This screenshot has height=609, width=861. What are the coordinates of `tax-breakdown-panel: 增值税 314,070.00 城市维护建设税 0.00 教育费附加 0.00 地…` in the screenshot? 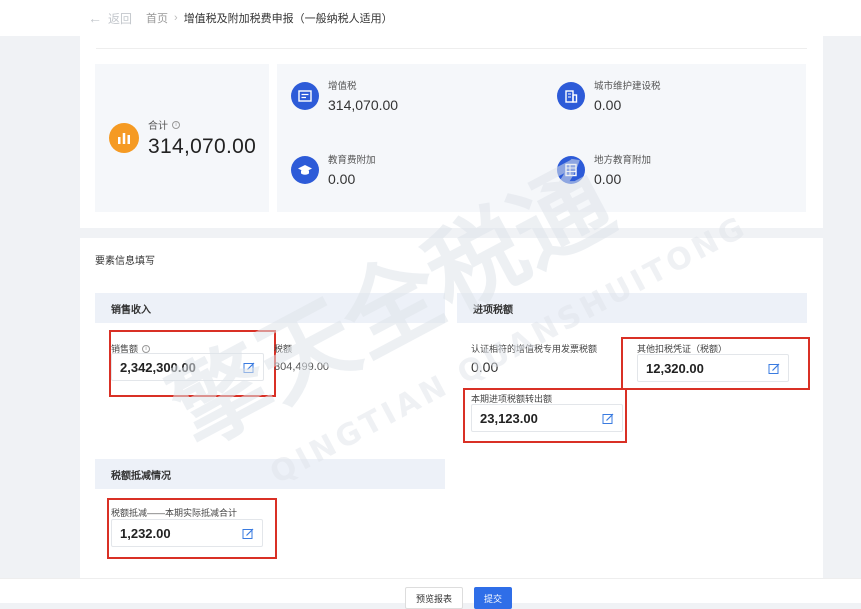 It's located at (541, 138).